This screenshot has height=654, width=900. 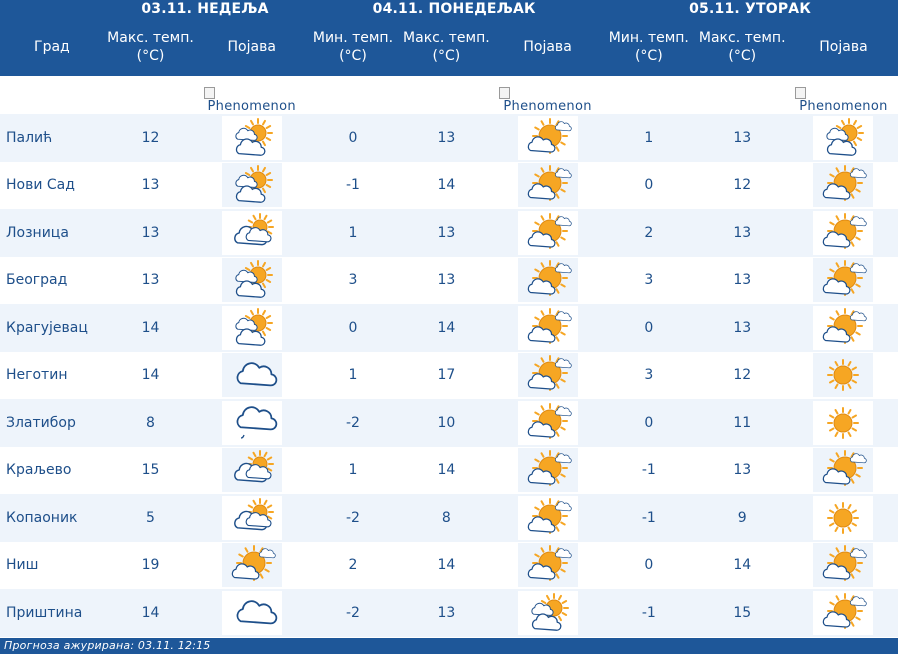 What do you see at coordinates (150, 613) in the screenshot?
I see `d1-max-temp: 14` at bounding box center [150, 613].